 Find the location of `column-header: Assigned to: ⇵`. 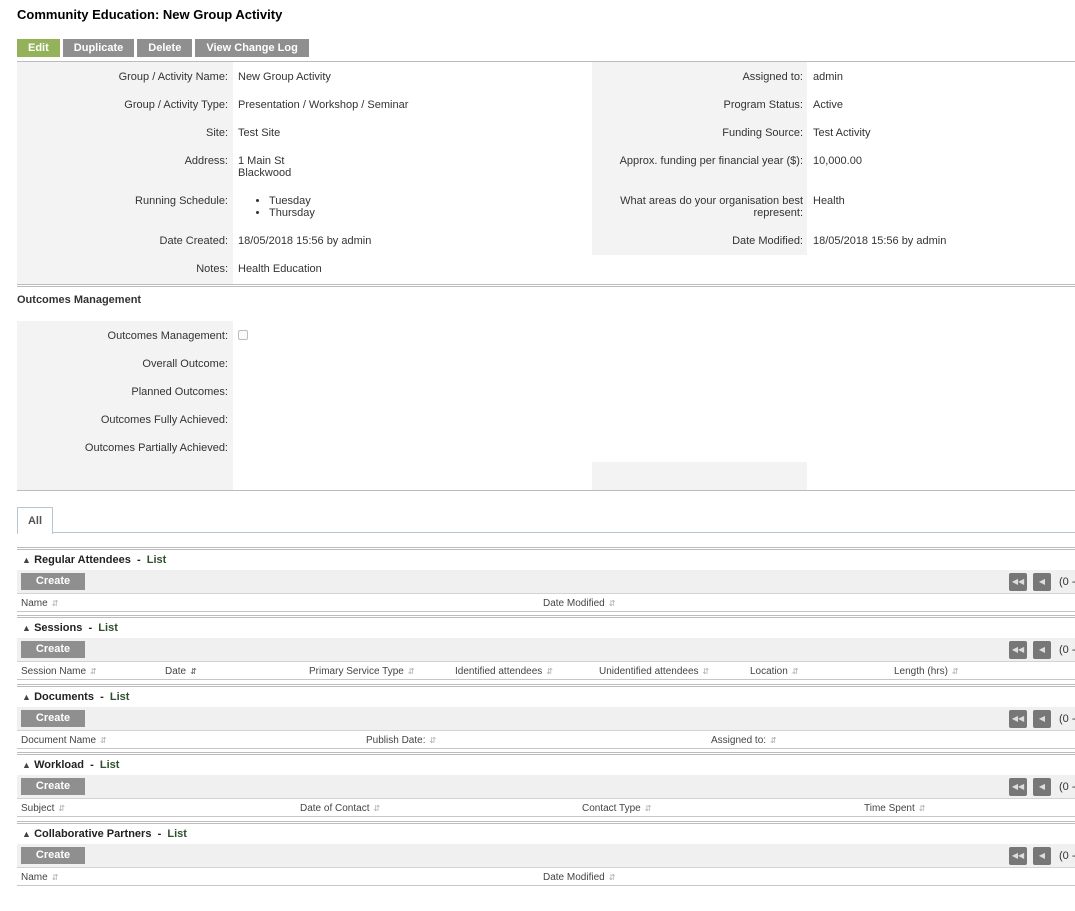

column-header: Assigned to: ⇵ is located at coordinates (744, 740).